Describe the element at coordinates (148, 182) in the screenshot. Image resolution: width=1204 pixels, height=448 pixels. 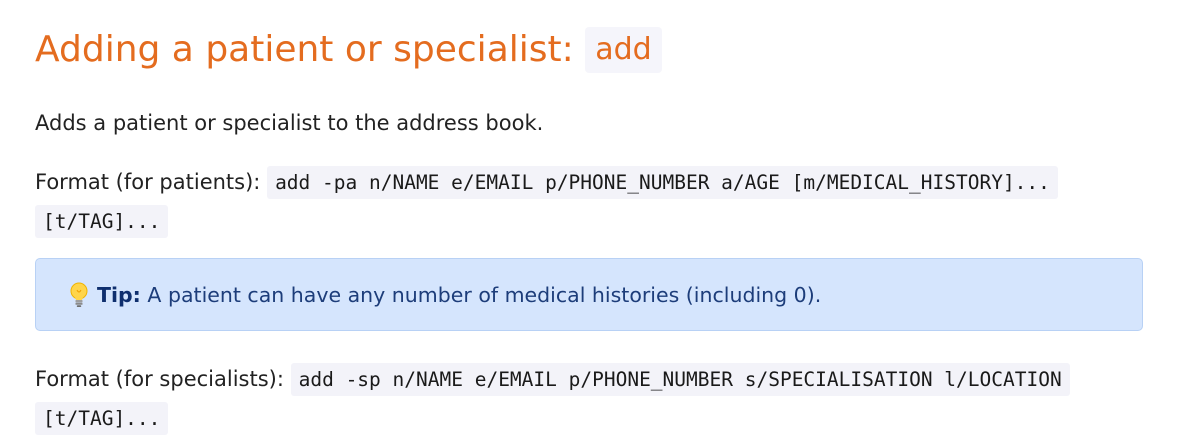
I see `patient-format-label: Format (for patients):` at that location.